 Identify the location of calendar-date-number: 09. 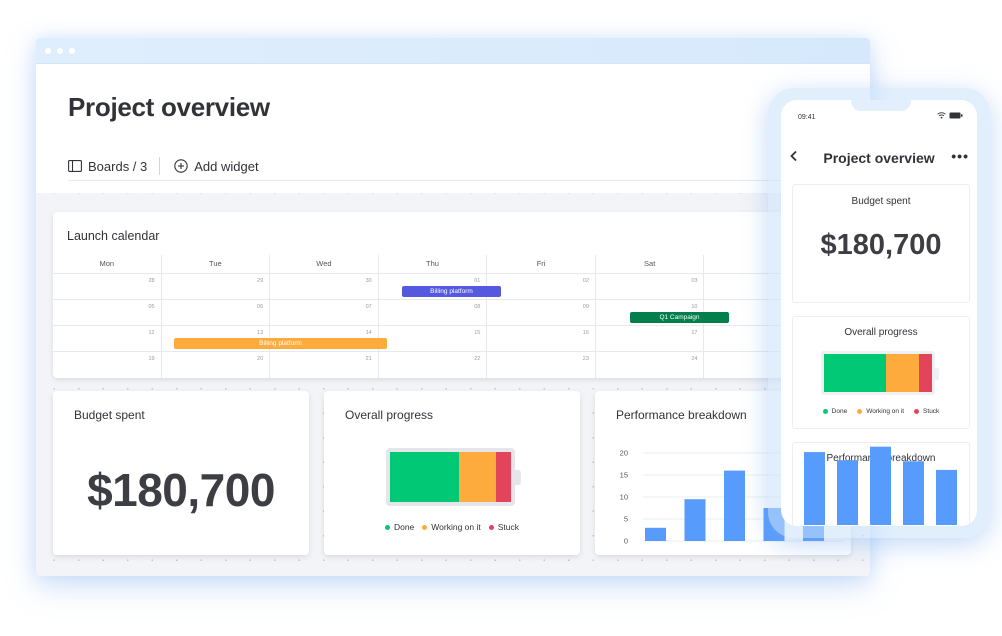
(585, 307).